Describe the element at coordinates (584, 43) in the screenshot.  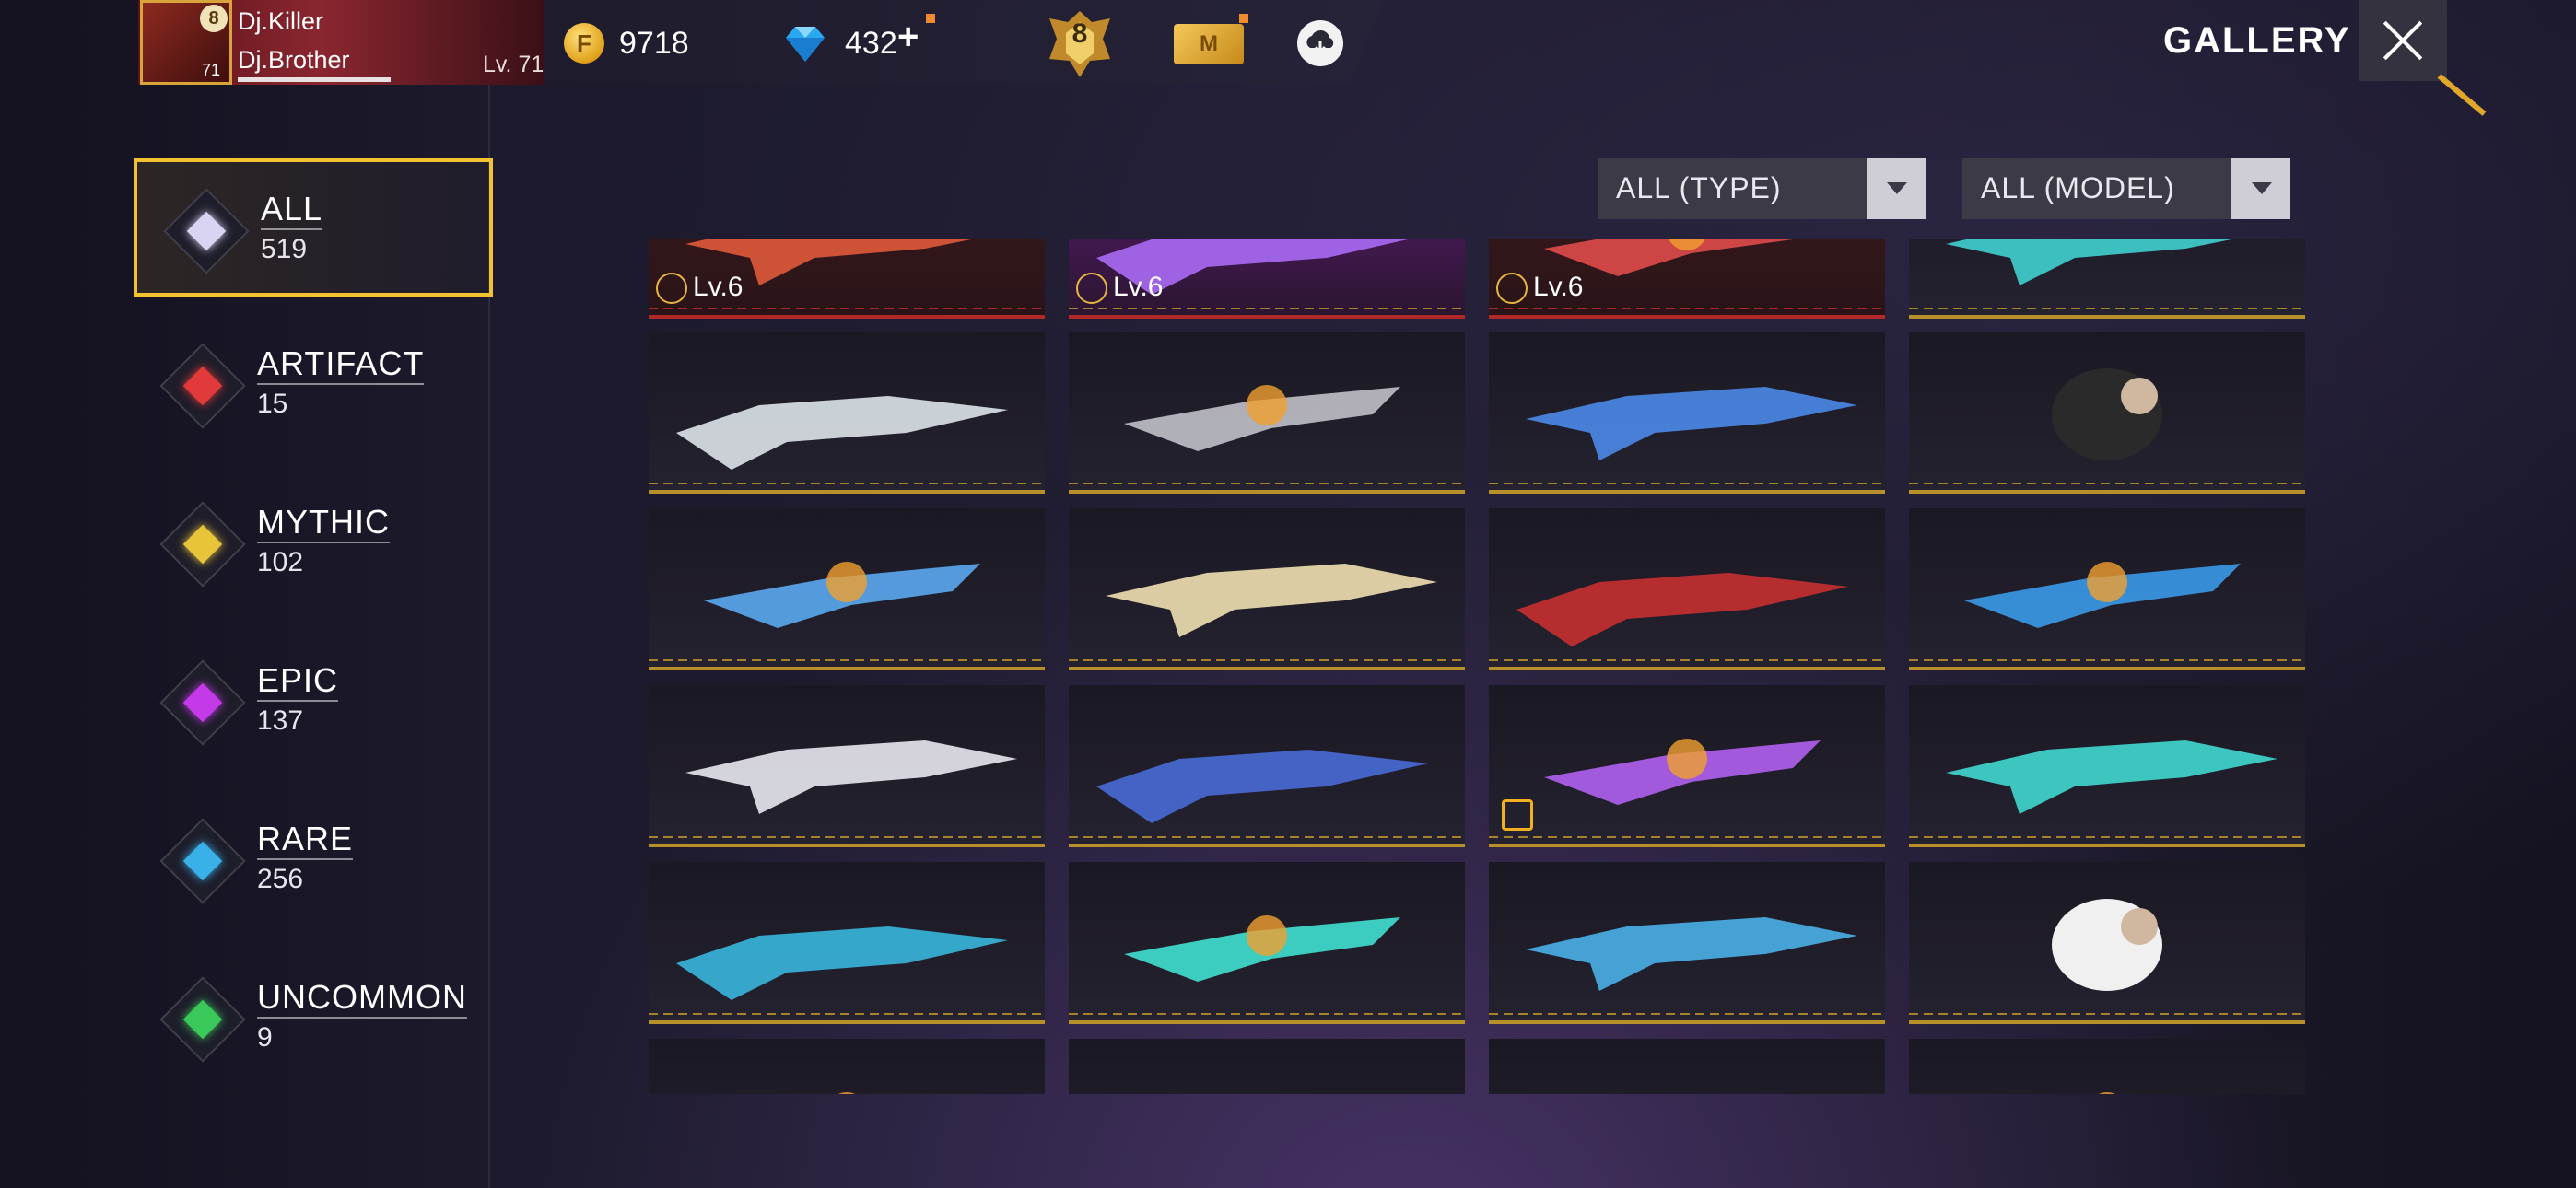
I see `gold-coin-icon: F` at that location.